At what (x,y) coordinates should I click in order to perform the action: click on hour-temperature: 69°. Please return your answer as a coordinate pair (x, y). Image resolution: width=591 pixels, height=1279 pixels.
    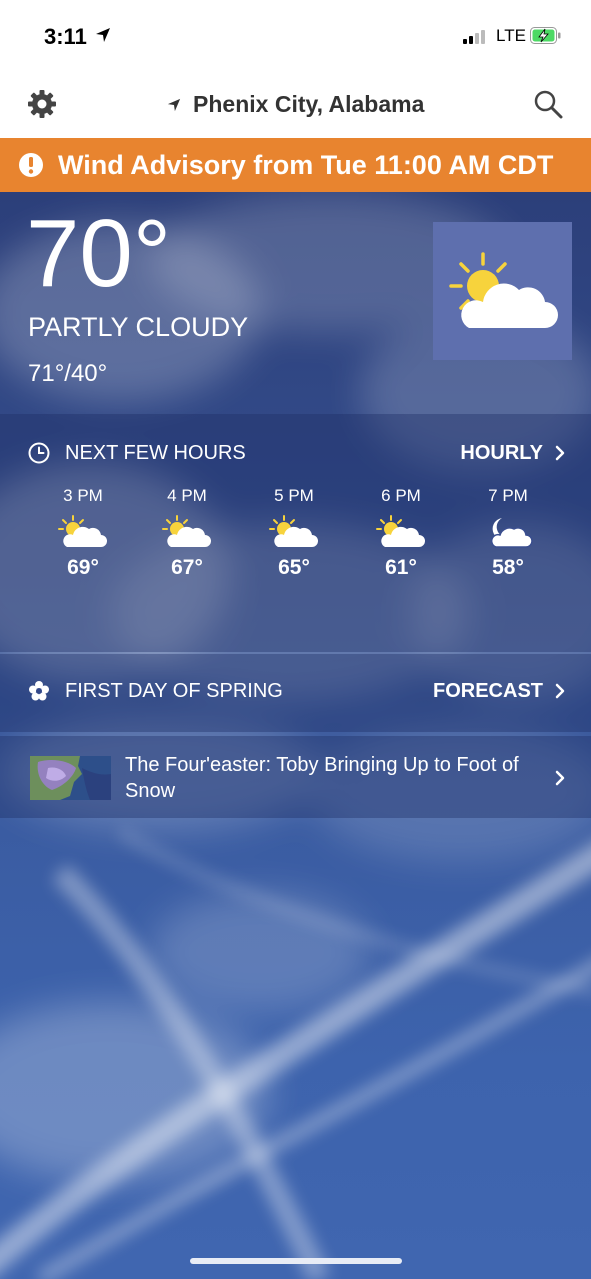
    Looking at the image, I should click on (83, 567).